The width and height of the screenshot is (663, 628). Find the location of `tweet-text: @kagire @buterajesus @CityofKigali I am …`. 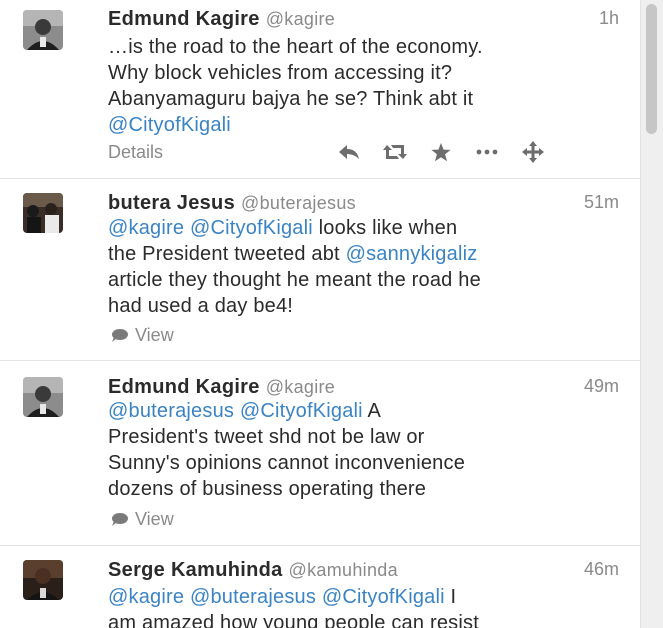

tweet-text: @kagire @buterajesus @CityofKigali I am … is located at coordinates (368, 606).